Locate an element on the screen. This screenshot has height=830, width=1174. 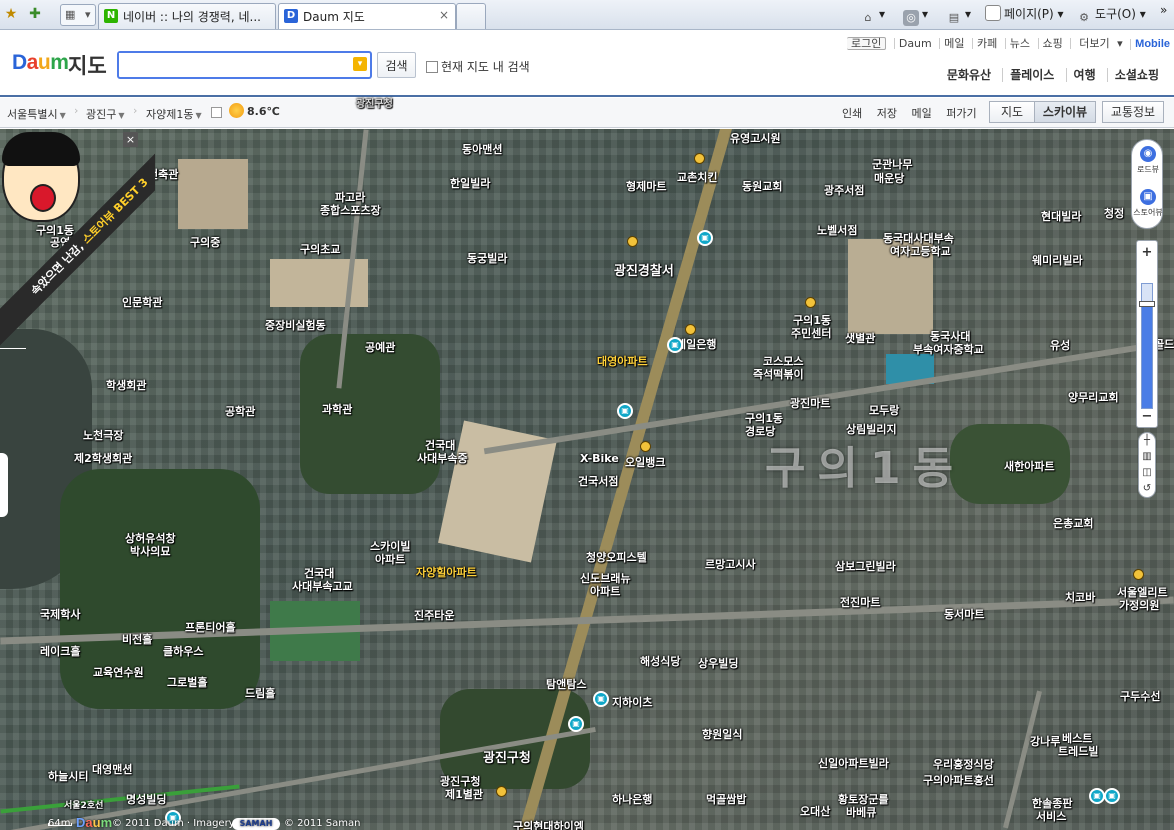
map-label: 웨미리빌라 is located at coordinates (1057, 260).